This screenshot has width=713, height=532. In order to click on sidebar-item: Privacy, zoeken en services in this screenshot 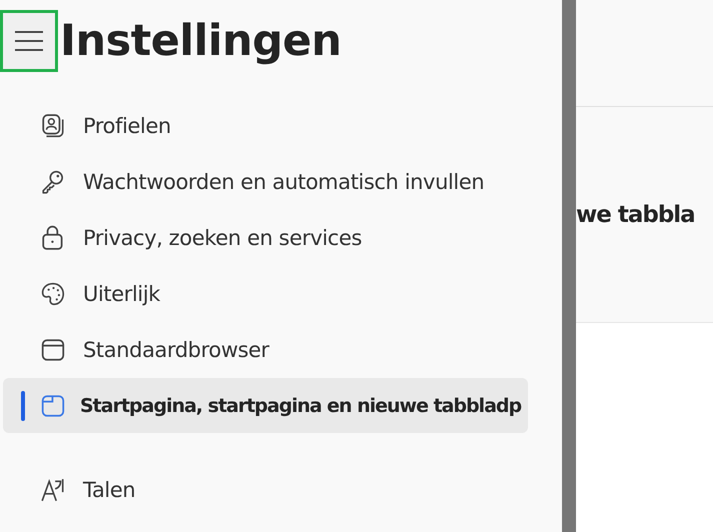, I will do `click(265, 237)`.